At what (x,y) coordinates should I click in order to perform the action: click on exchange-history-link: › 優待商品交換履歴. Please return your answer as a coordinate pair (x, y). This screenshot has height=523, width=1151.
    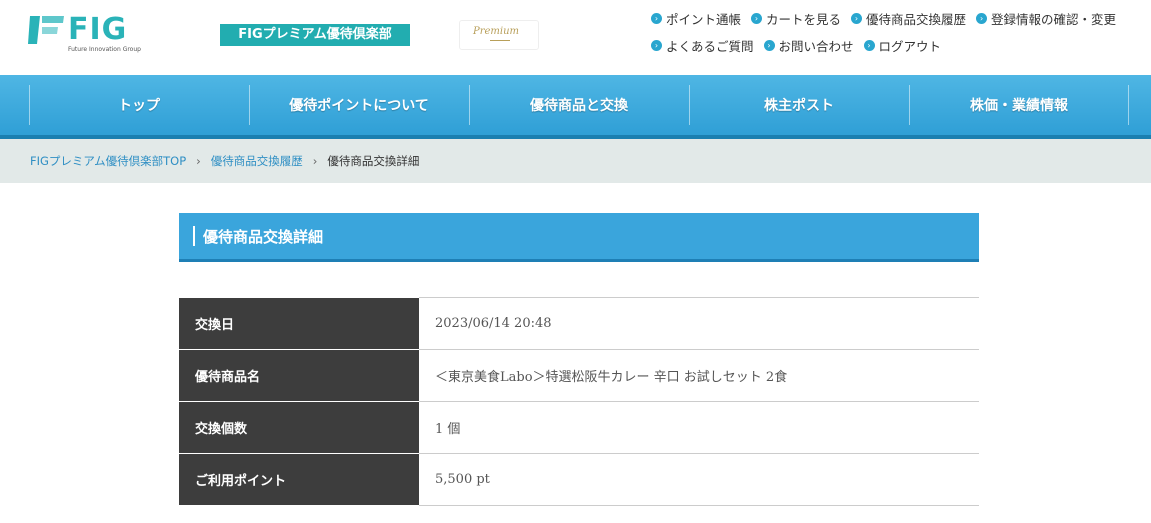
    Looking at the image, I should click on (908, 18).